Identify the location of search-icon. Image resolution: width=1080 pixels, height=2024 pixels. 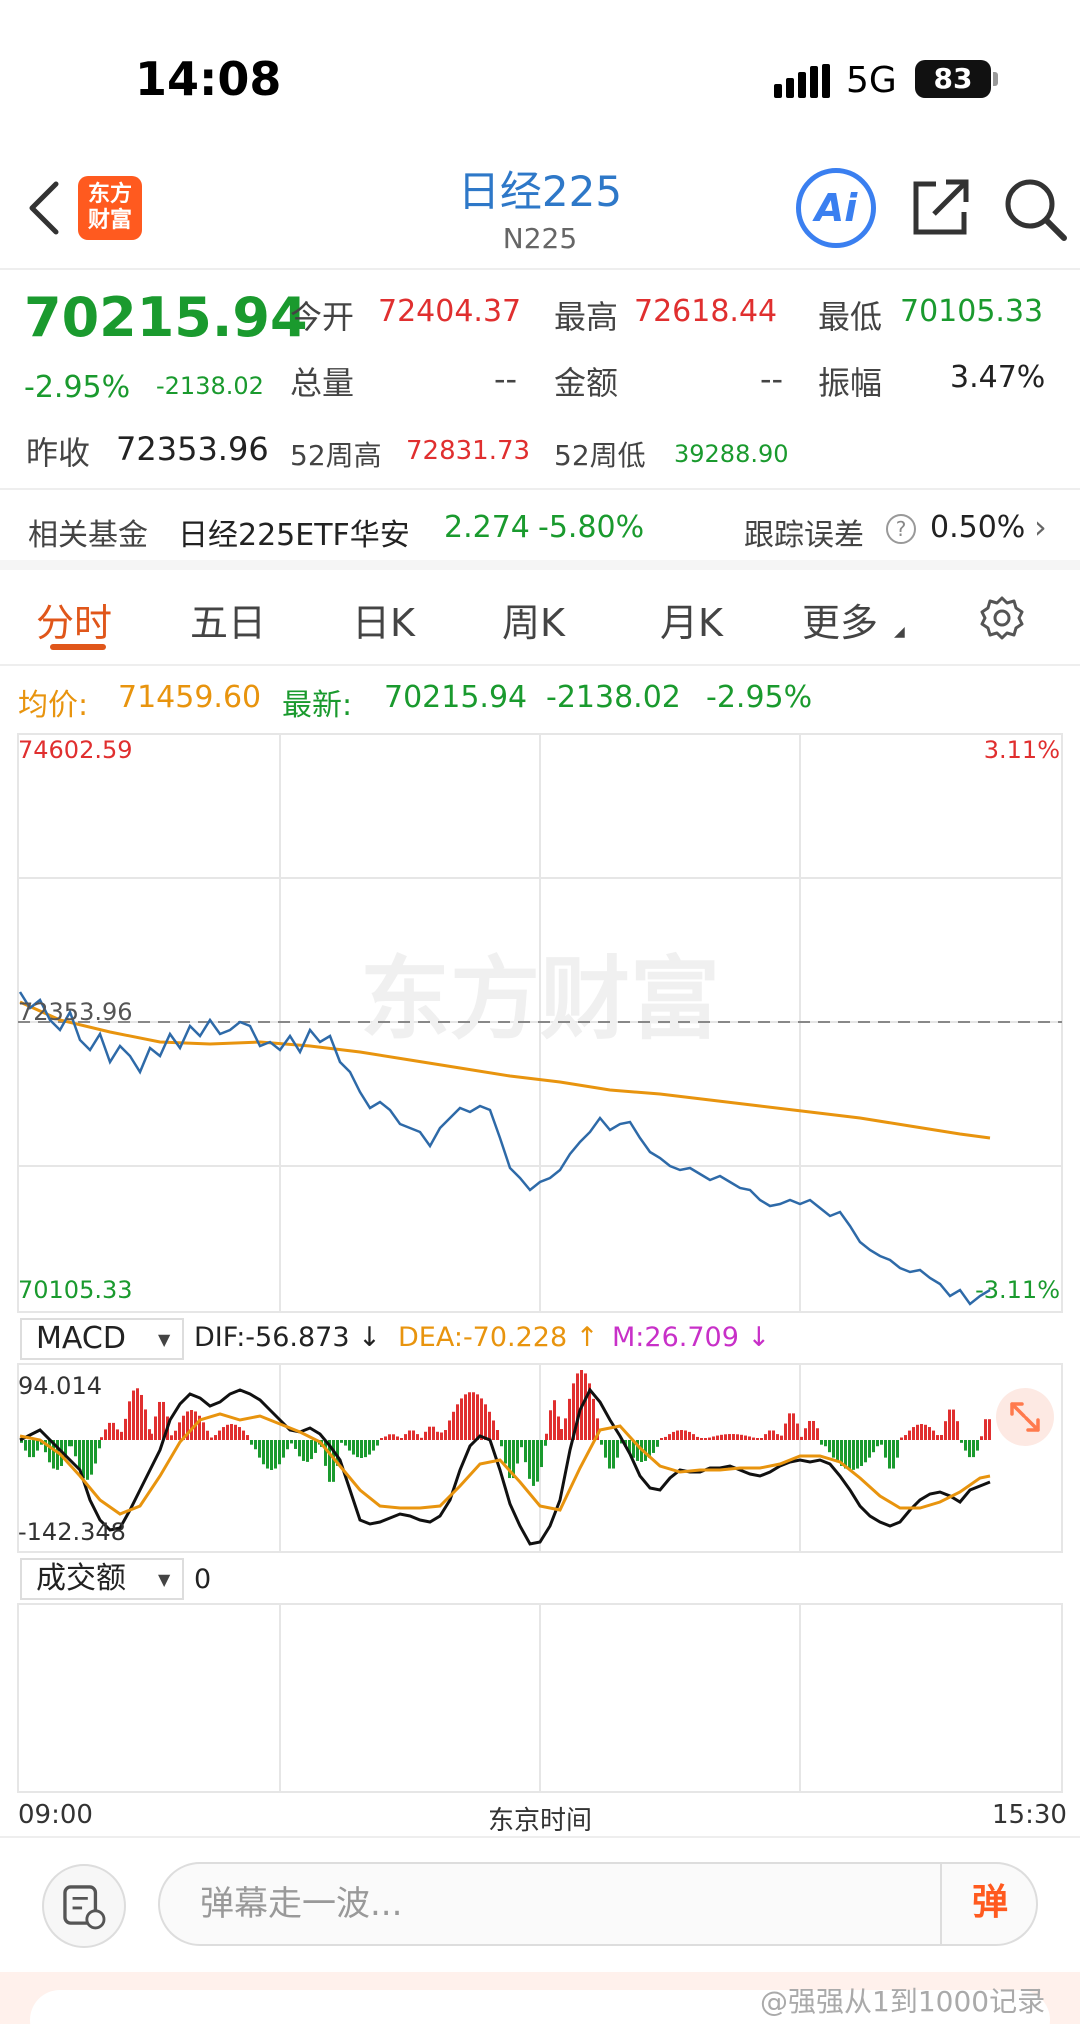
(1035, 209).